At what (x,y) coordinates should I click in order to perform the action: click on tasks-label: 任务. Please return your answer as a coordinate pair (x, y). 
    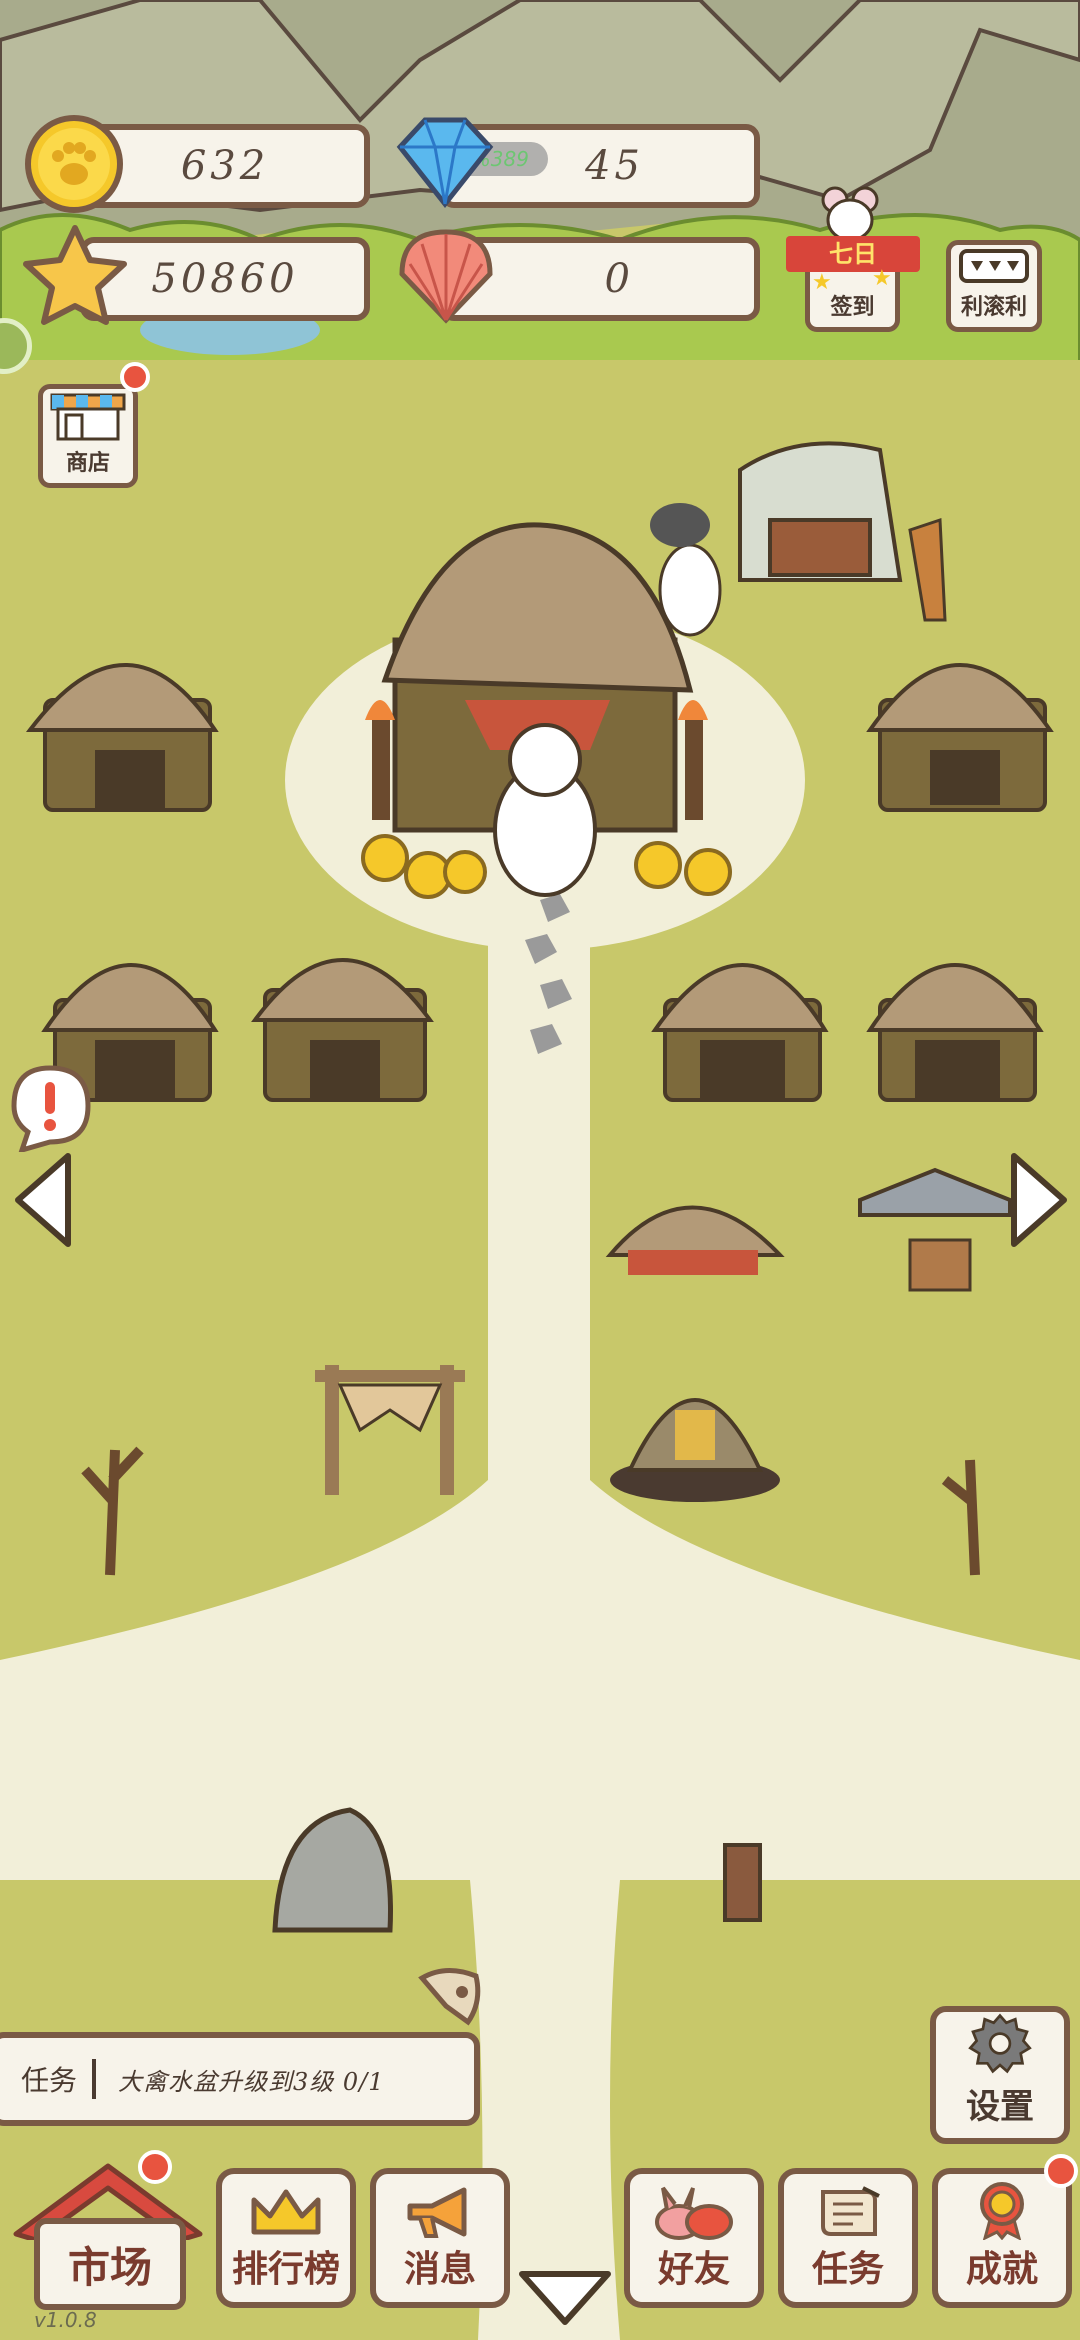
    Looking at the image, I should click on (847, 2269).